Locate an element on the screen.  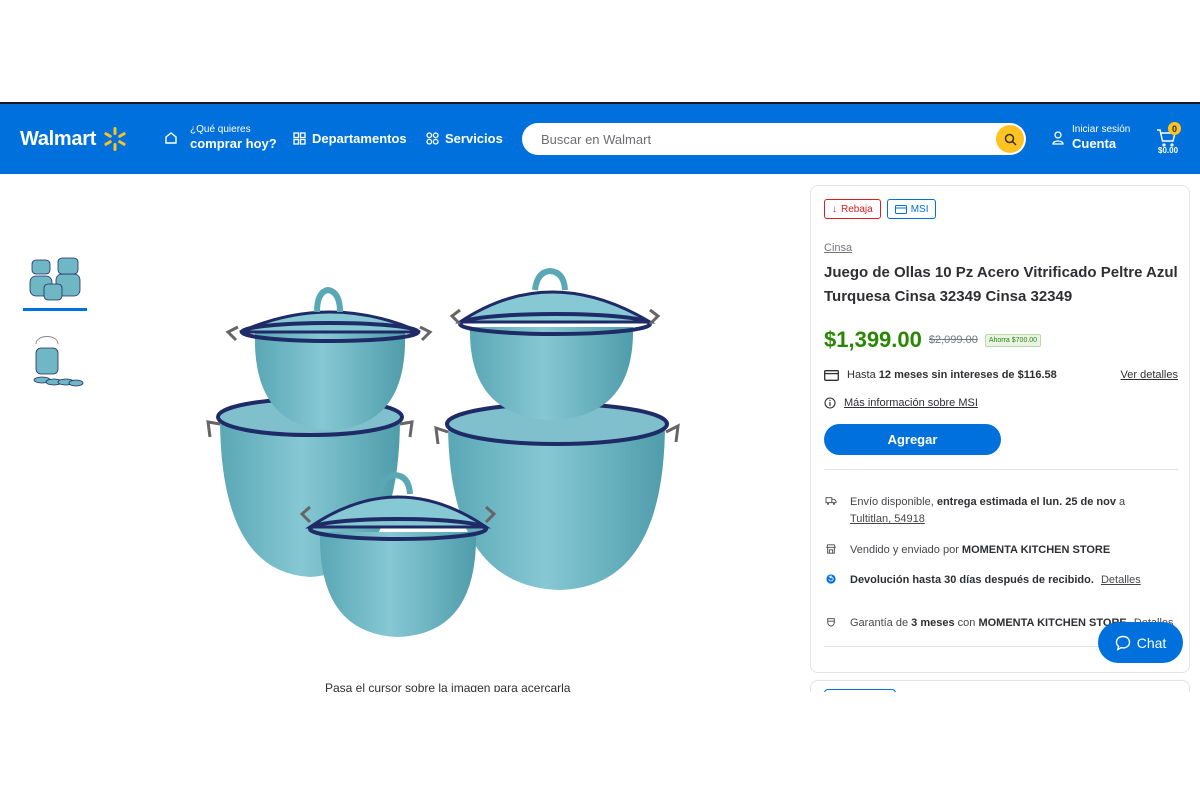
search-button is located at coordinates (1010, 139).